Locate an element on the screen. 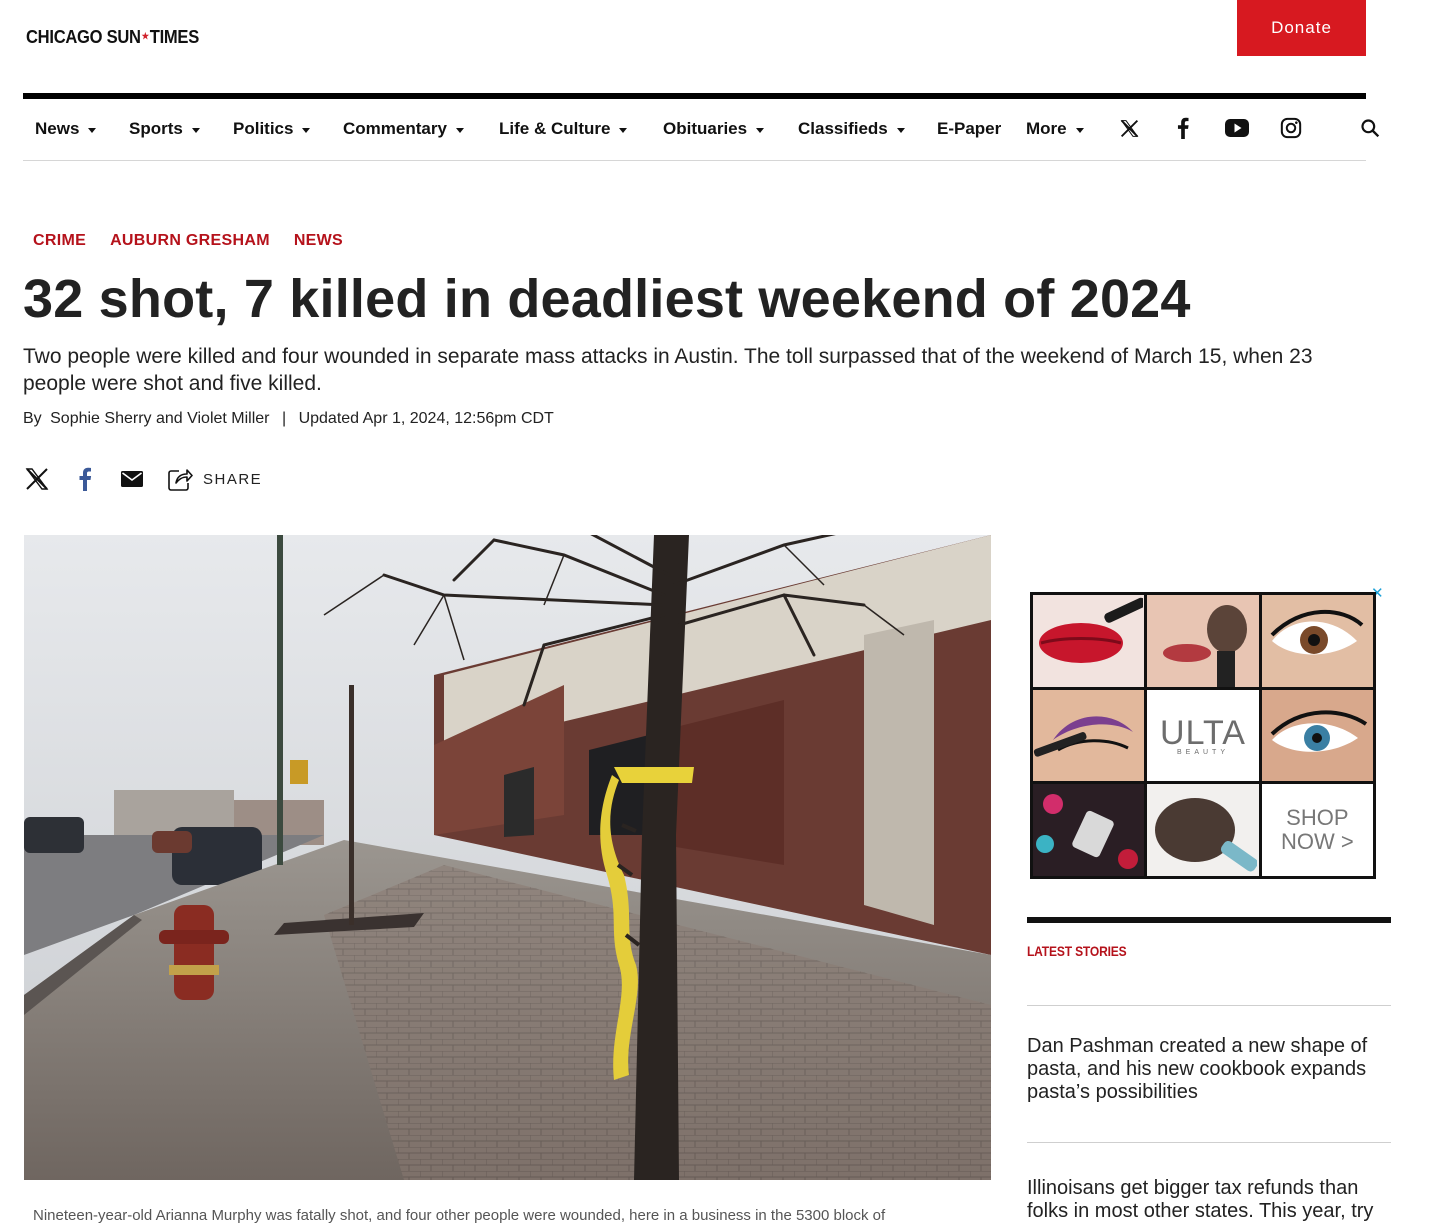 The height and width of the screenshot is (1227, 1456). share-icon is located at coordinates (180, 479).